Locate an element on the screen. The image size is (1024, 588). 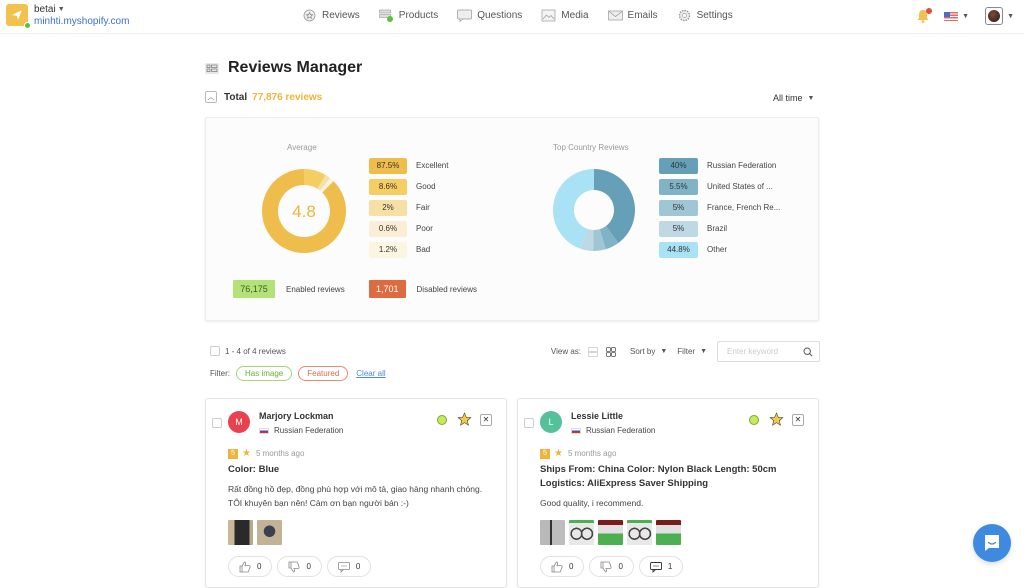
nav-reviews: Reviews is located at coordinates (331, 15).